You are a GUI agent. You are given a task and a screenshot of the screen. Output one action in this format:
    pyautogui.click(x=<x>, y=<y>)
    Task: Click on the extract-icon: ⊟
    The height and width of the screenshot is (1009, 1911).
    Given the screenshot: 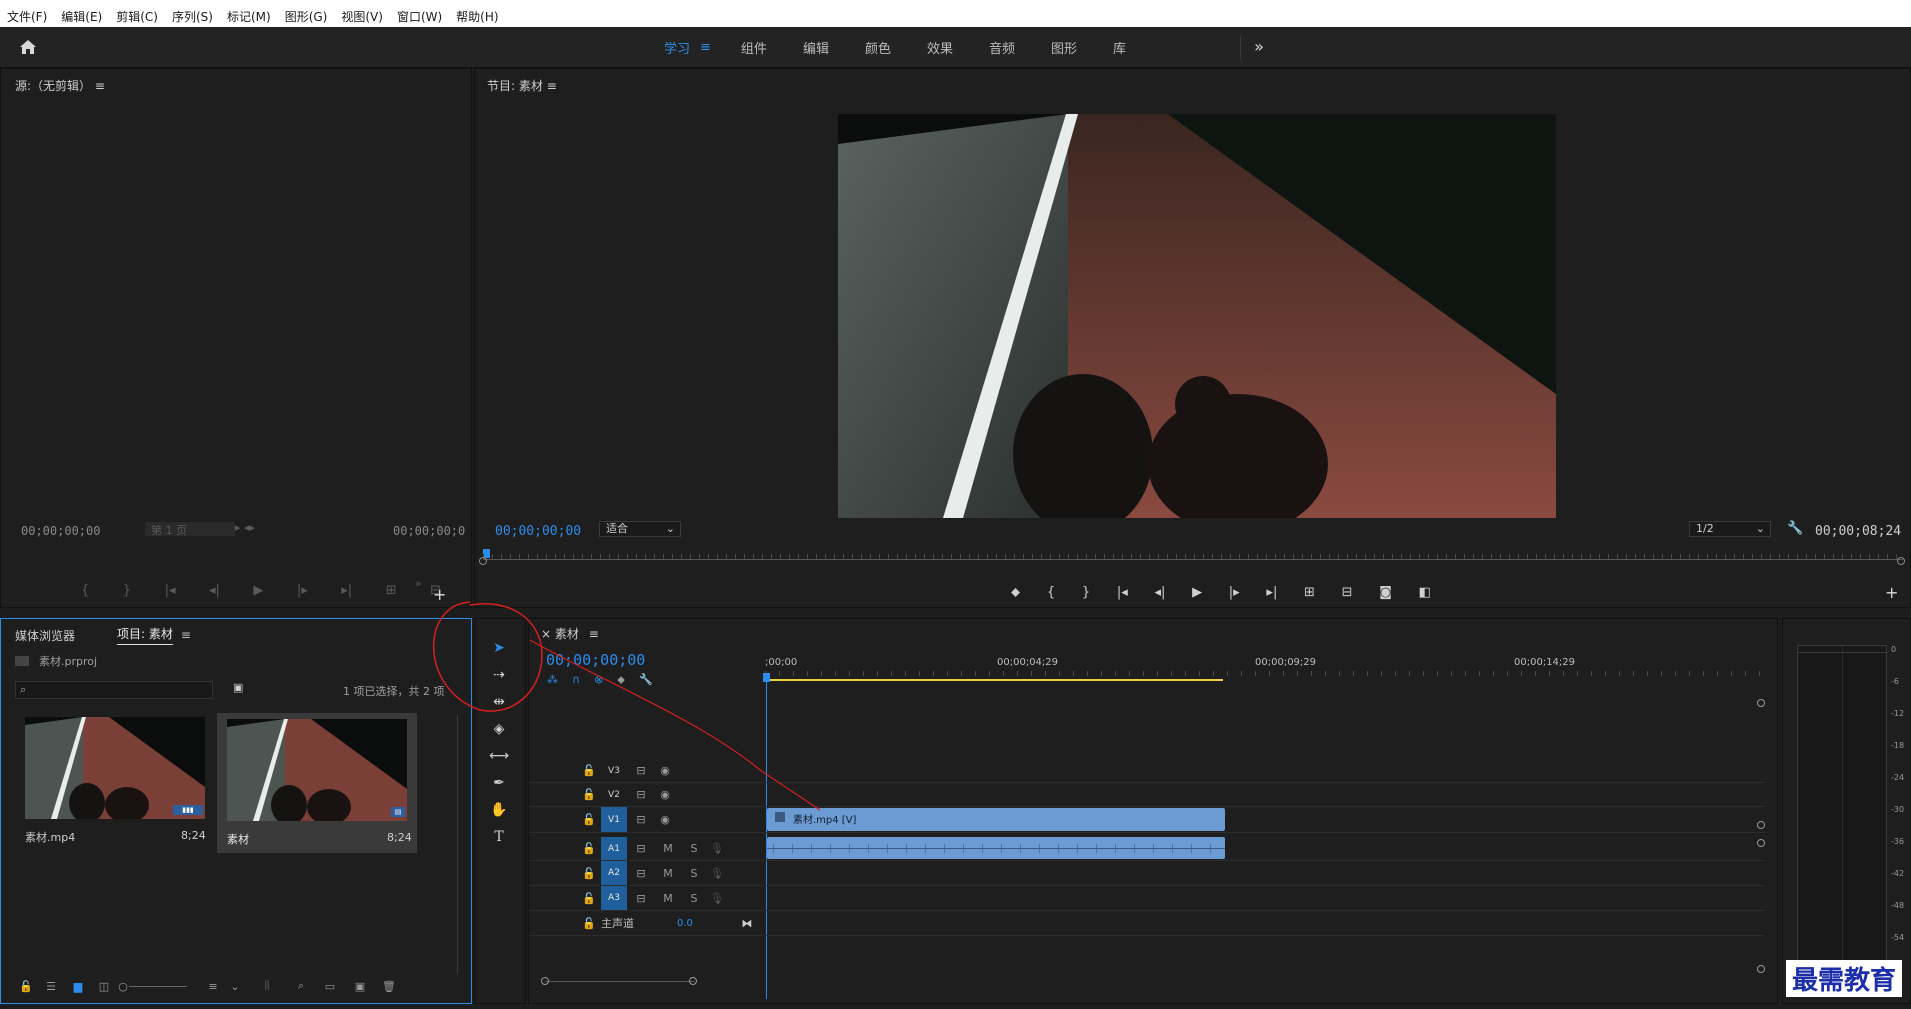 What is the action you would take?
    pyautogui.click(x=1347, y=592)
    